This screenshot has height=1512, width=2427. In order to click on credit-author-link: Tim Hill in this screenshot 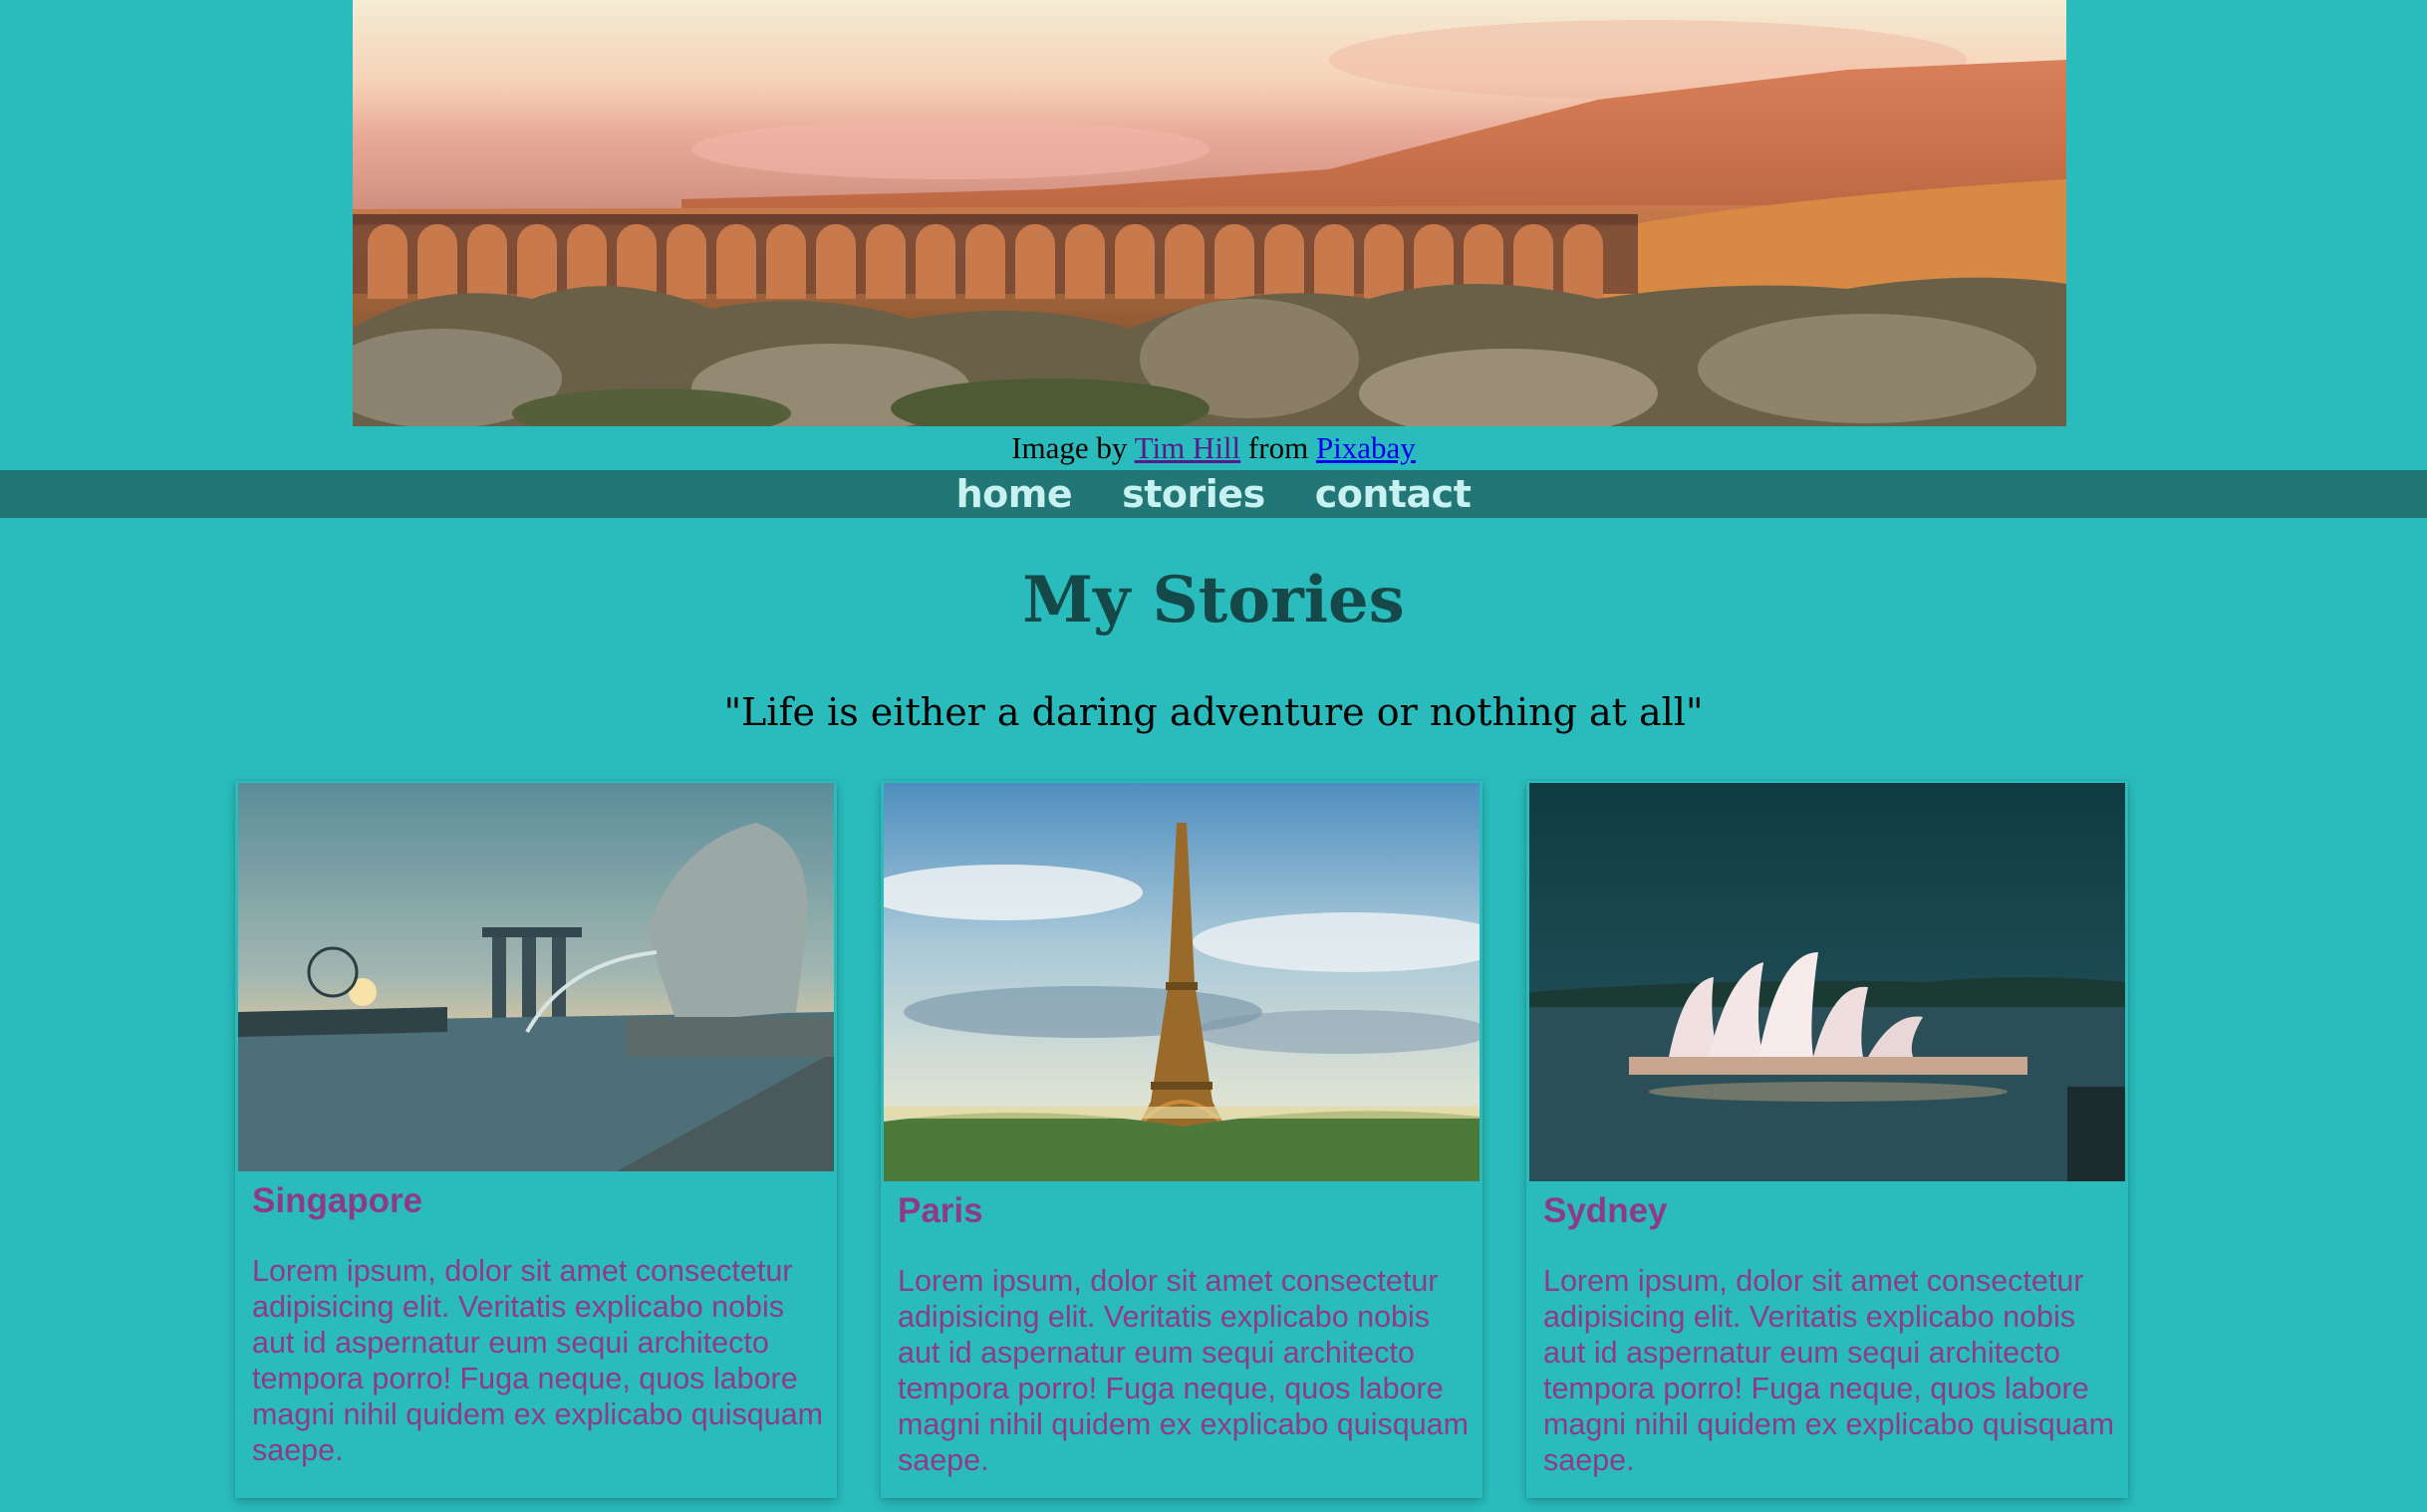, I will do `click(1188, 447)`.